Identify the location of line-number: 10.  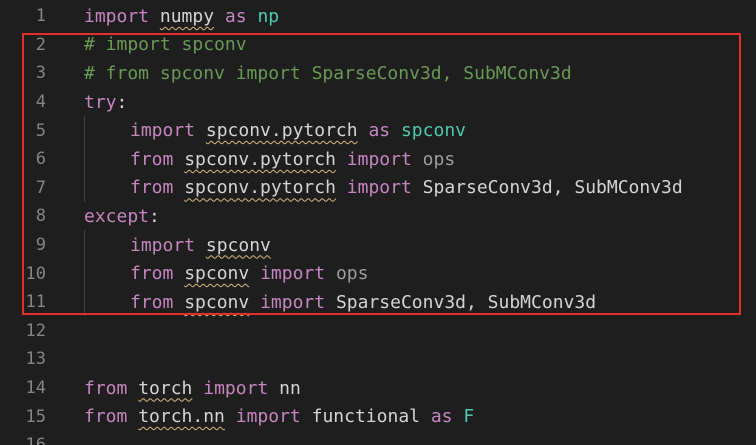
(35, 273).